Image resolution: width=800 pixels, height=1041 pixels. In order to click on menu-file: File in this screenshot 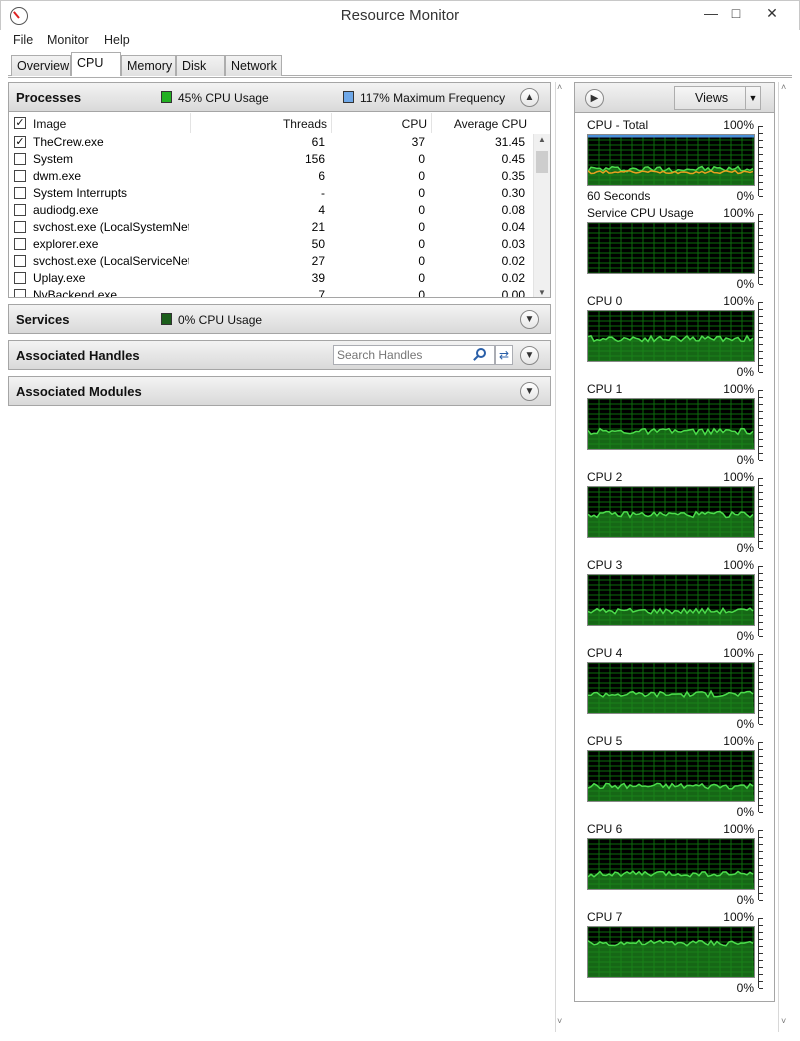, I will do `click(23, 40)`.